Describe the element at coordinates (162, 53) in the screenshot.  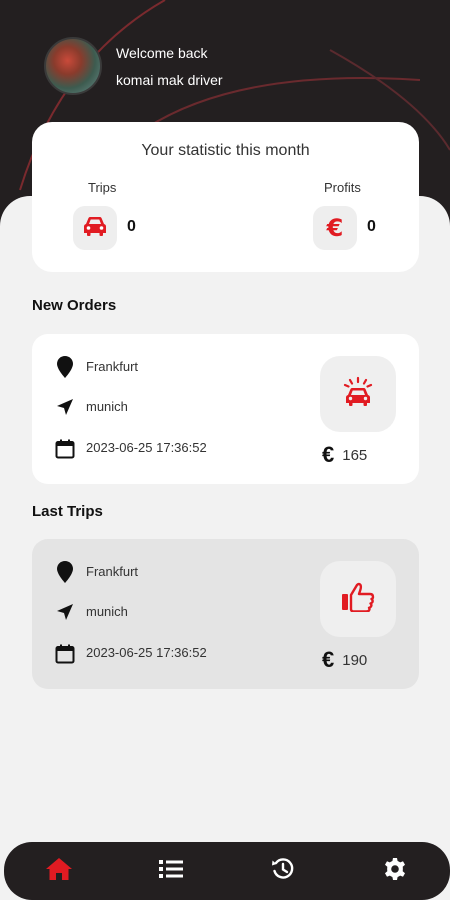
I see `welcome-text: Welcome back` at that location.